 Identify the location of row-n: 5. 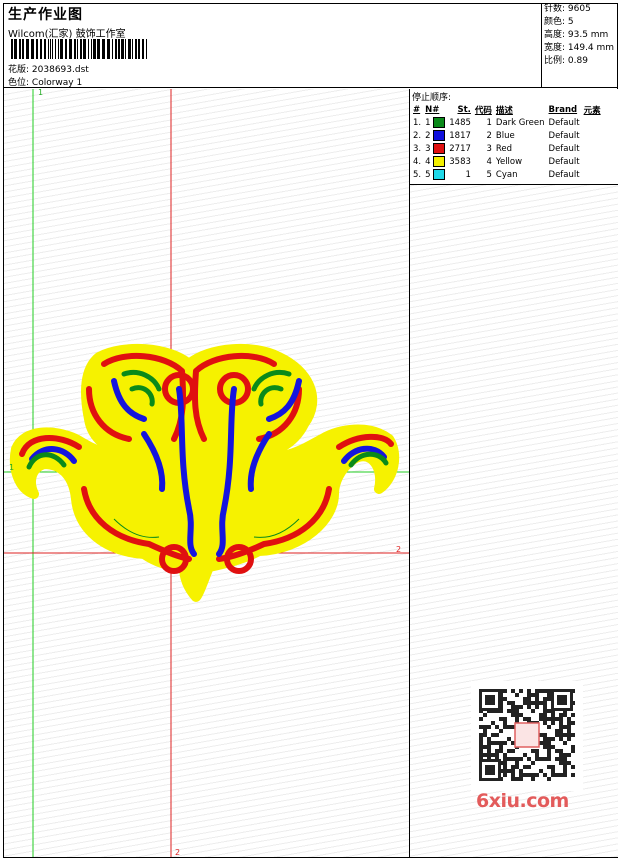
(435, 174).